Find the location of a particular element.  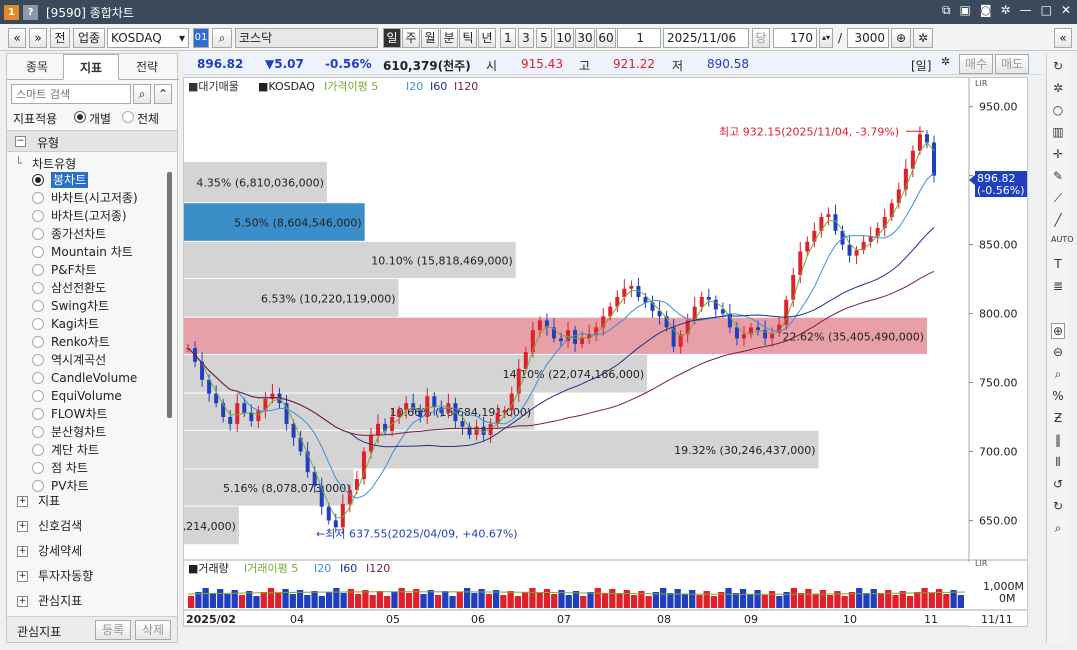

chart-type-item: CandleVolume is located at coordinates (94, 378).